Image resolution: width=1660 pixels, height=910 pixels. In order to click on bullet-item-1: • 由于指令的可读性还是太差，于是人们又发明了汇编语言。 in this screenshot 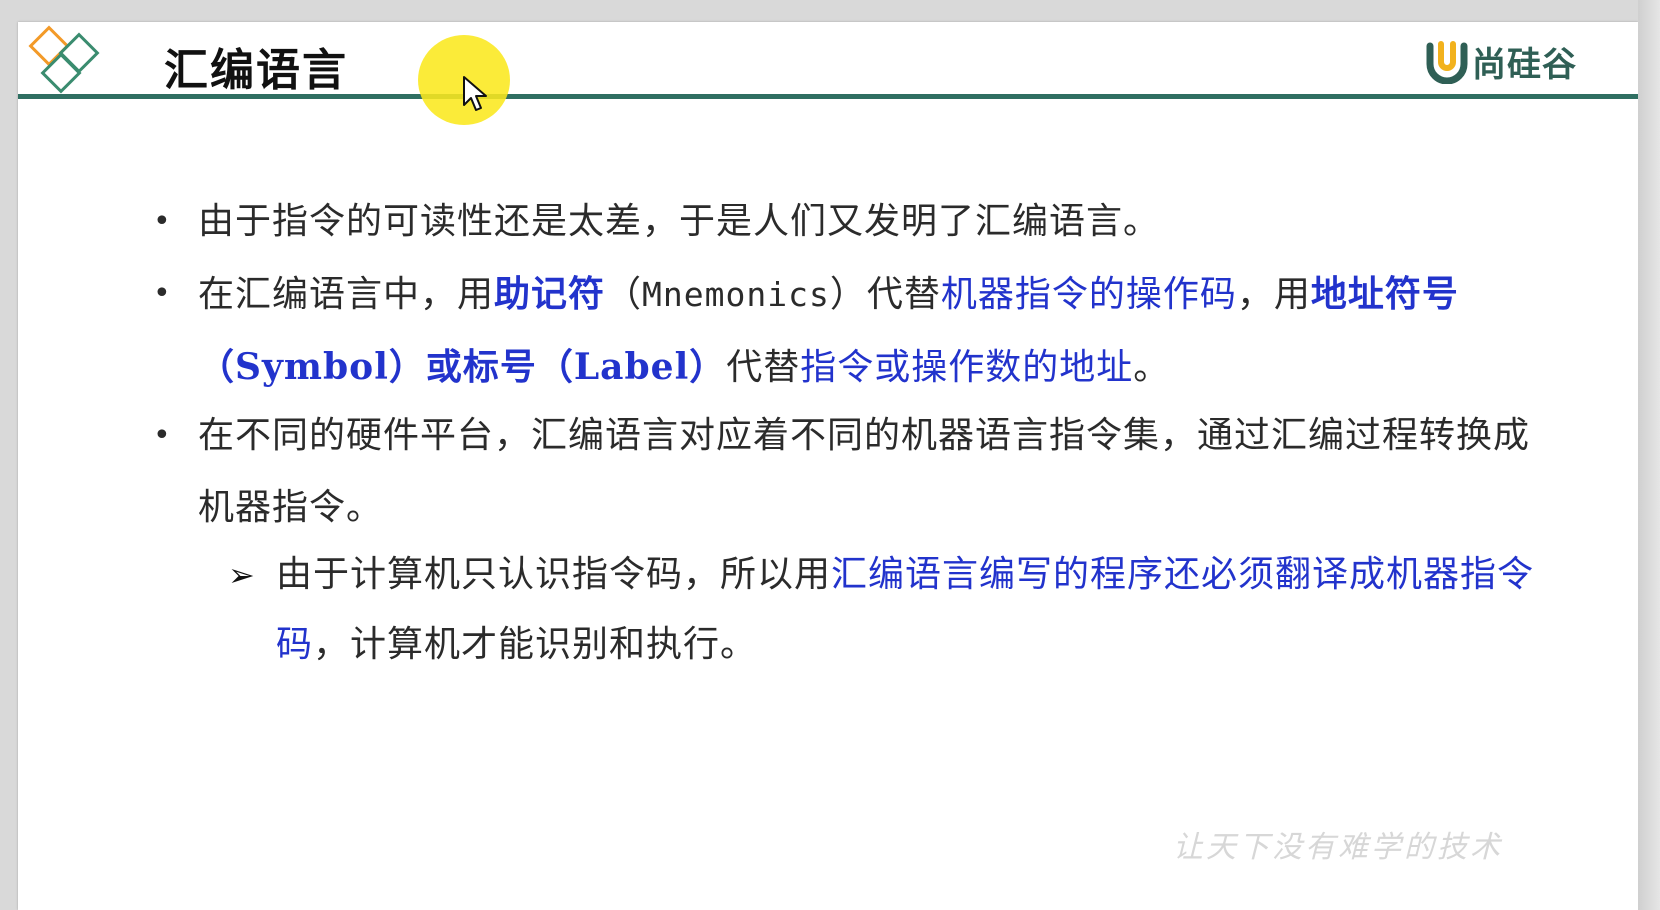, I will do `click(845, 222)`.